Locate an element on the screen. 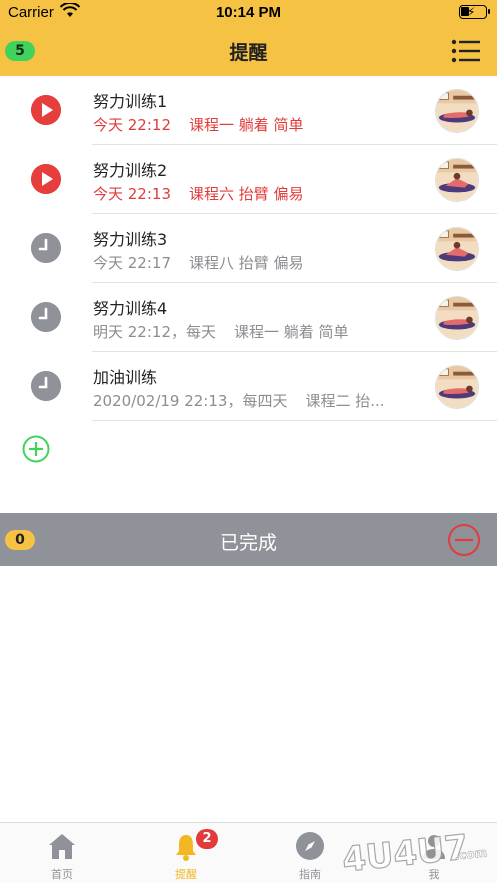 This screenshot has height=883, width=497. reminder-time: 2020/02/19 22:13，每四天 is located at coordinates (190, 401).